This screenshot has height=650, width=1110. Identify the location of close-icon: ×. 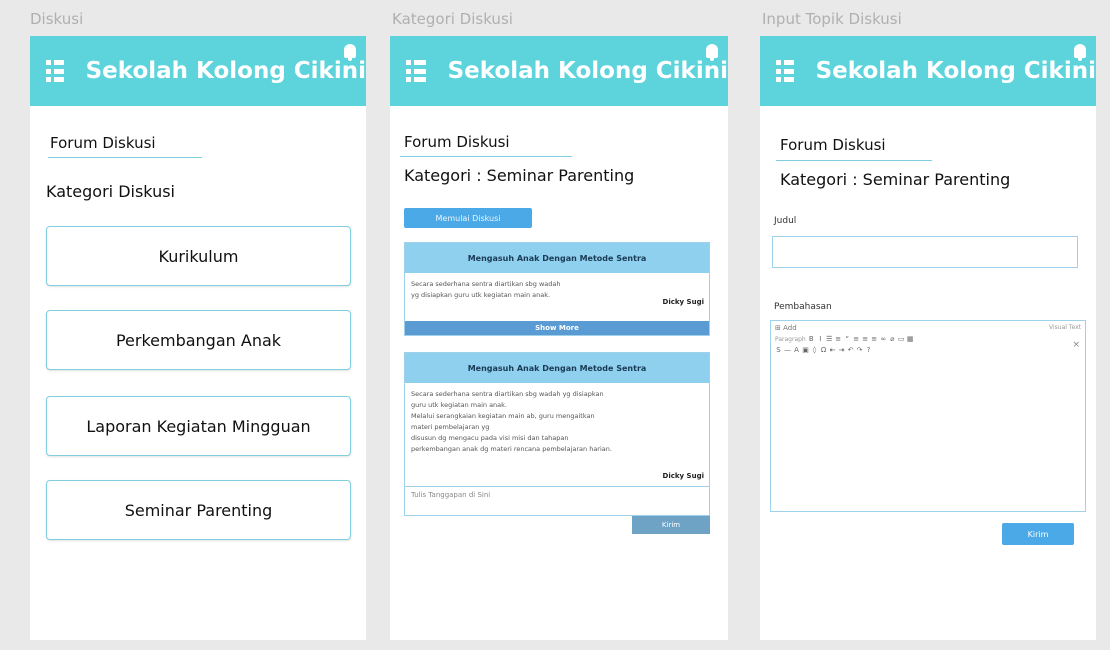
(1076, 345).